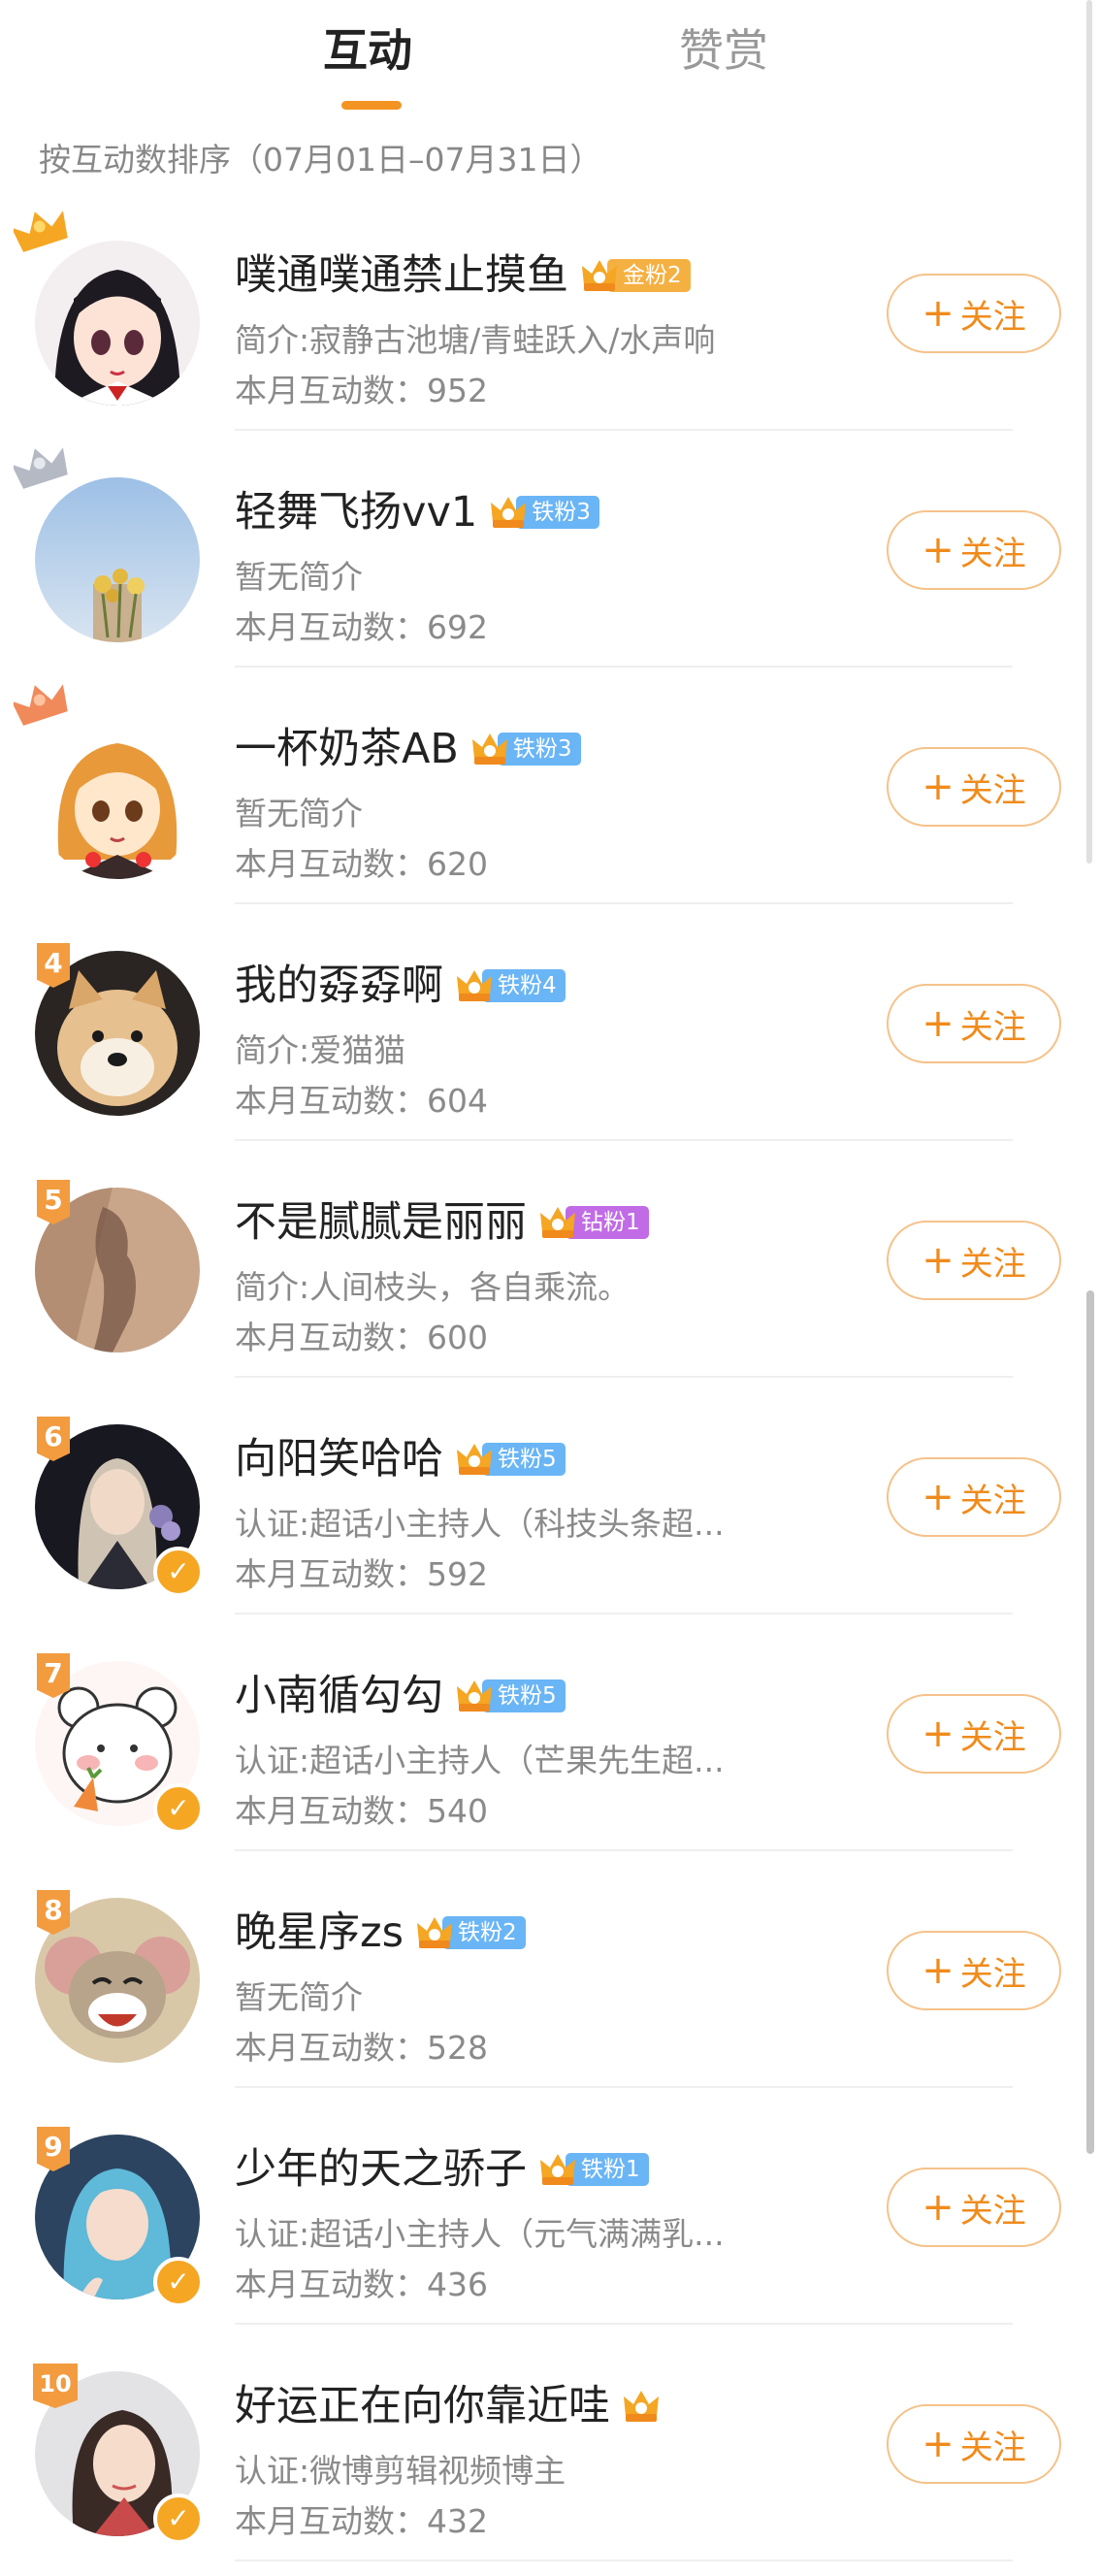 The image size is (1100, 2576). I want to click on name-line: 我的孬孬啊 铁粉4, so click(401, 986).